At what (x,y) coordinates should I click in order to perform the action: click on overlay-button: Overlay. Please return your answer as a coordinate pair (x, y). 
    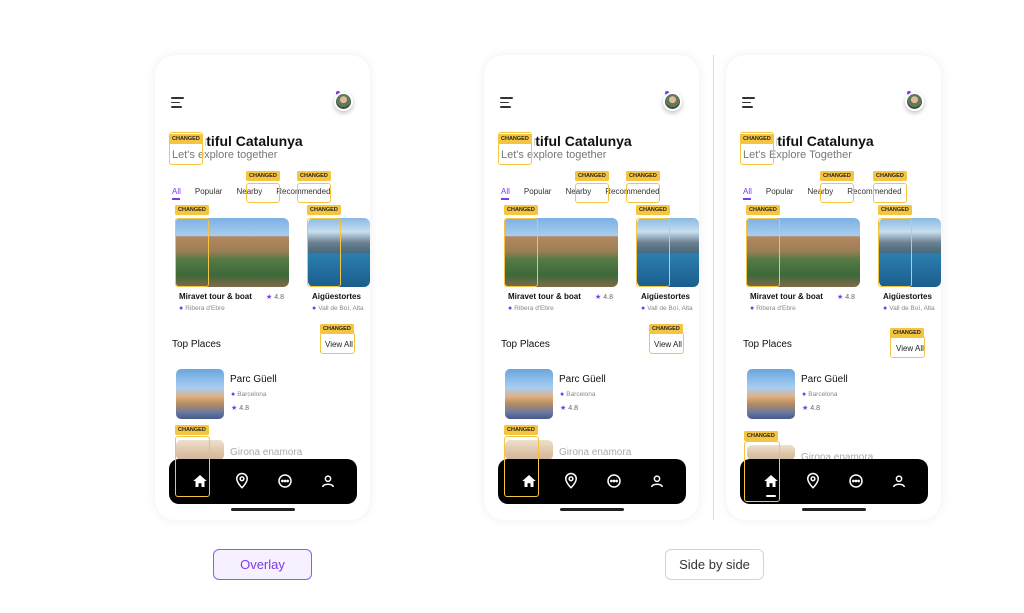
    Looking at the image, I should click on (262, 564).